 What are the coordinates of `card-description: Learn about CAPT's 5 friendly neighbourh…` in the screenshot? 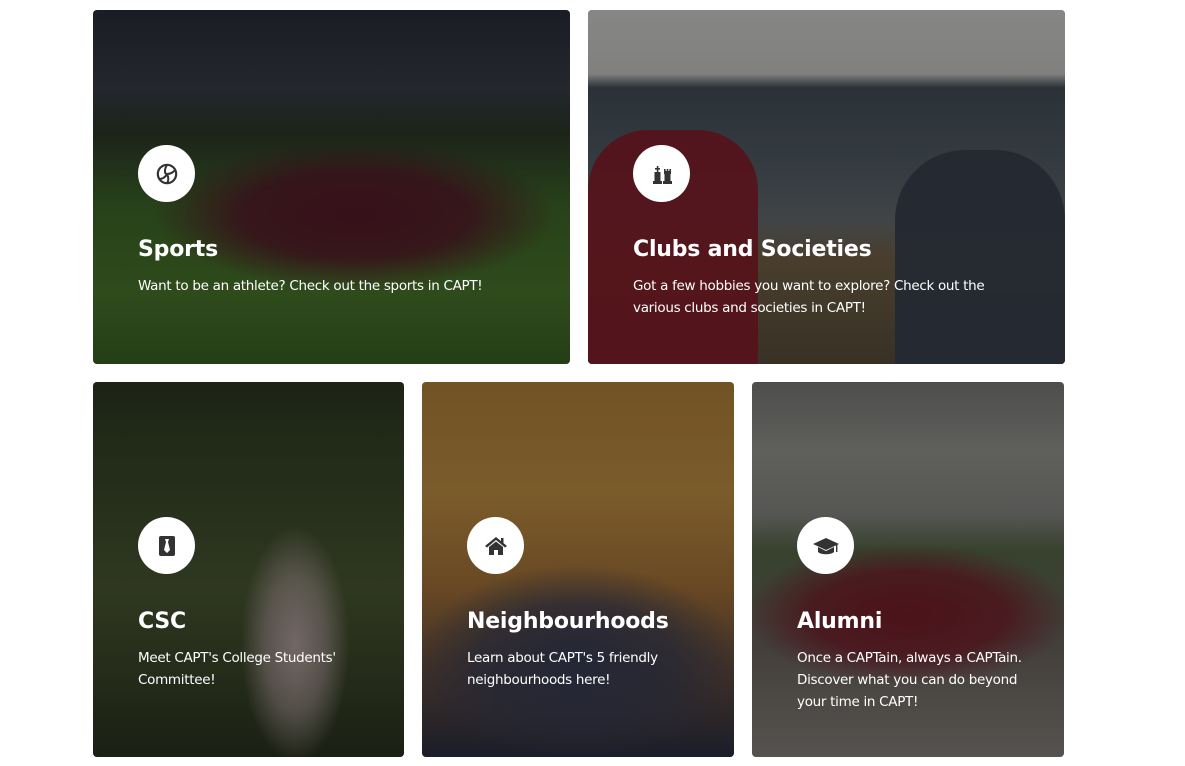 It's located at (562, 669).